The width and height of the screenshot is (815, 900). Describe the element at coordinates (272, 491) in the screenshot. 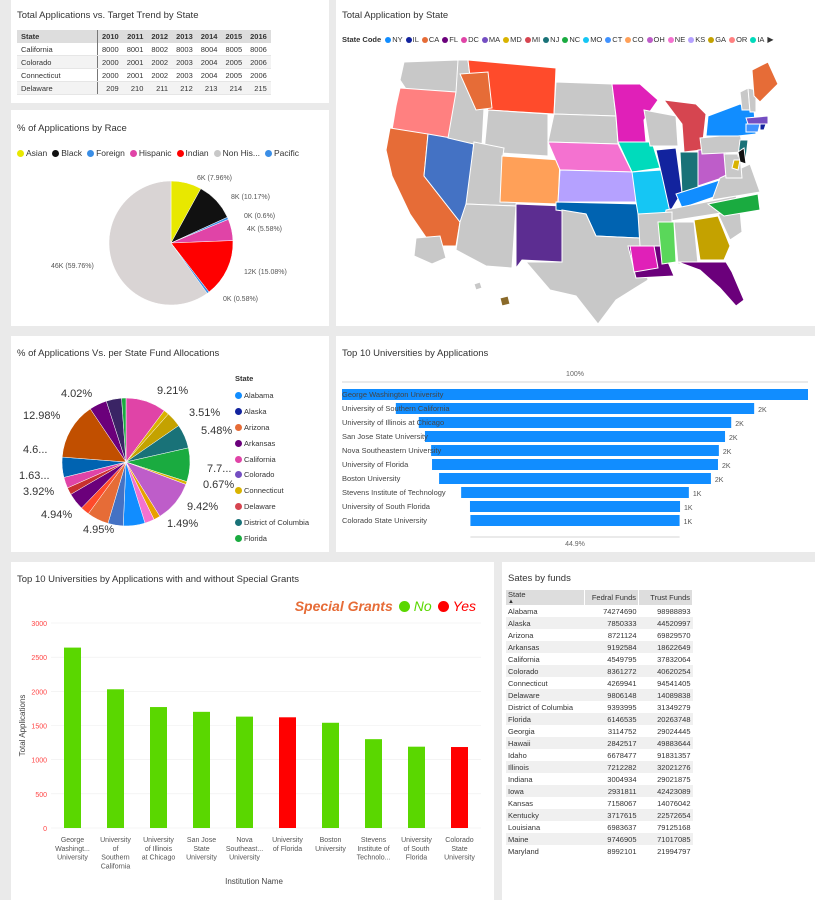

I see `fund-legend-item: Connecticut` at that location.